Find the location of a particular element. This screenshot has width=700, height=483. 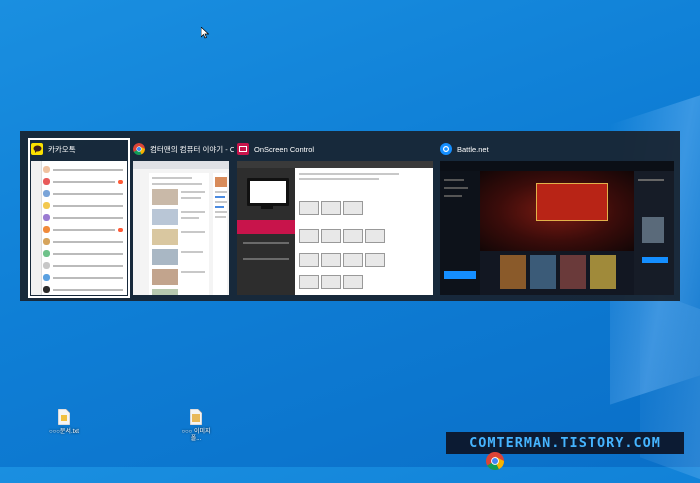

battlenet-friends-panel is located at coordinates (654, 233).